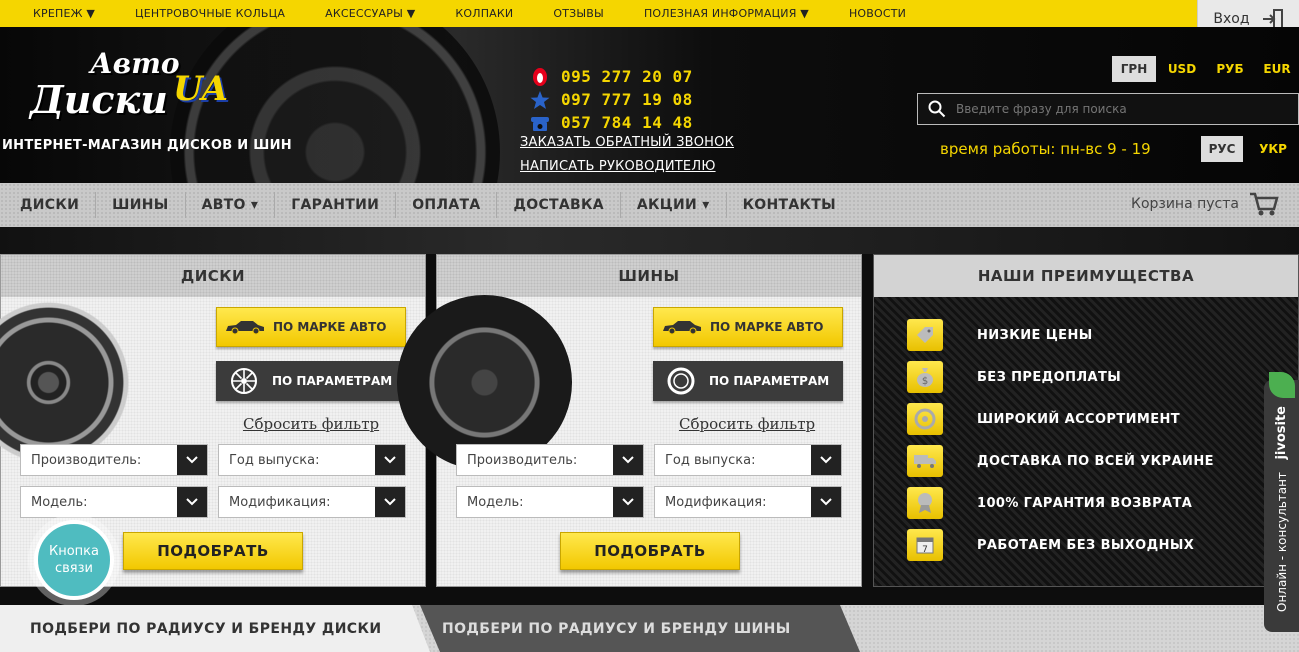  I want to click on currency-rub: РУБ, so click(1230, 69).